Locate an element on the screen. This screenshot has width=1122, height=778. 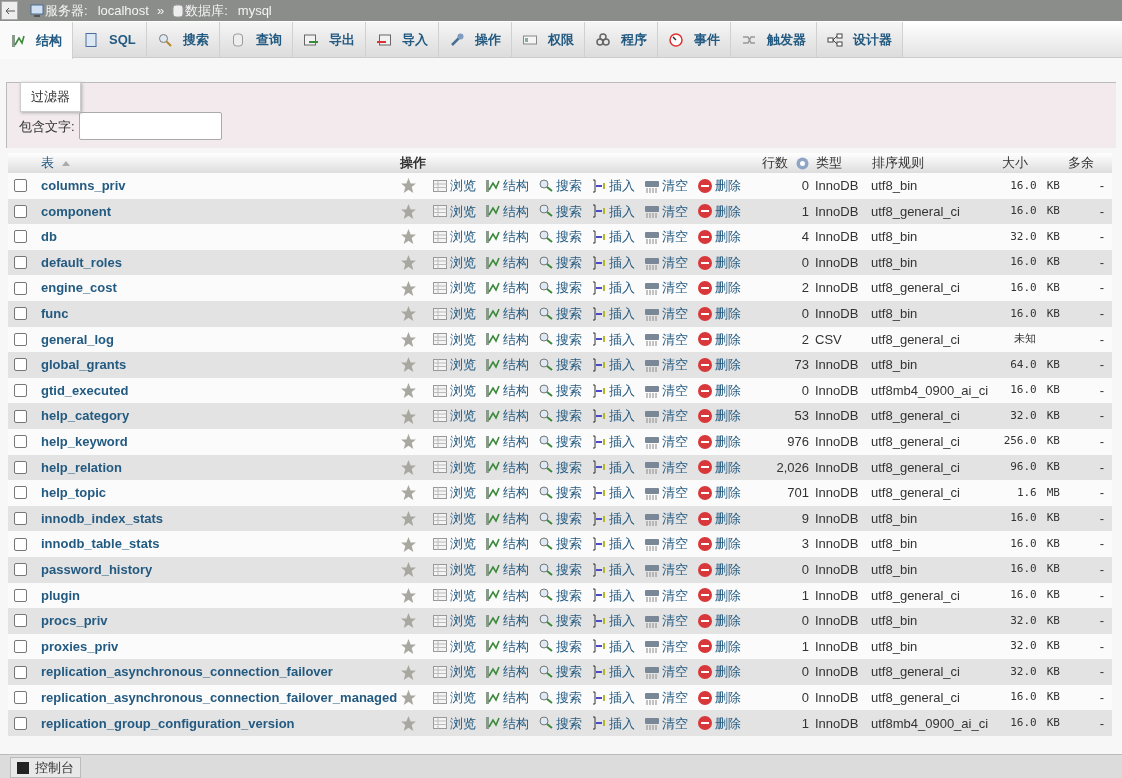
table-row: replication_asynchronous_connection_failover 浏览 结构 搜索 插入 清空 删除 0 InnoDB utf8_general_ci 32.0 KB - is located at coordinates (560, 672).